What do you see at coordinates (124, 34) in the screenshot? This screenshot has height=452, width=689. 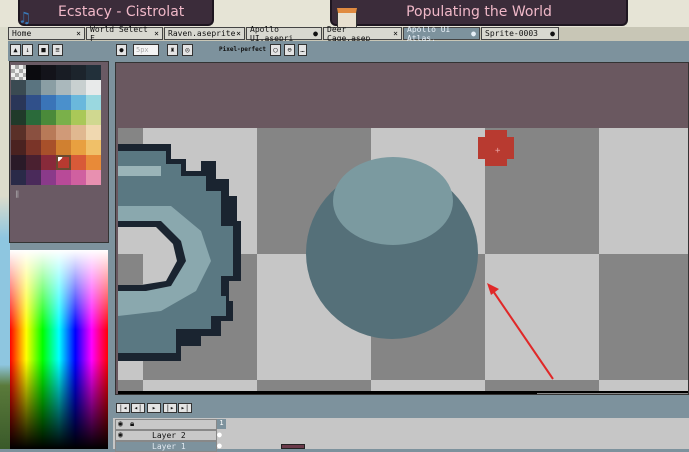 I see `tab-world-select: World Select F ×` at bounding box center [124, 34].